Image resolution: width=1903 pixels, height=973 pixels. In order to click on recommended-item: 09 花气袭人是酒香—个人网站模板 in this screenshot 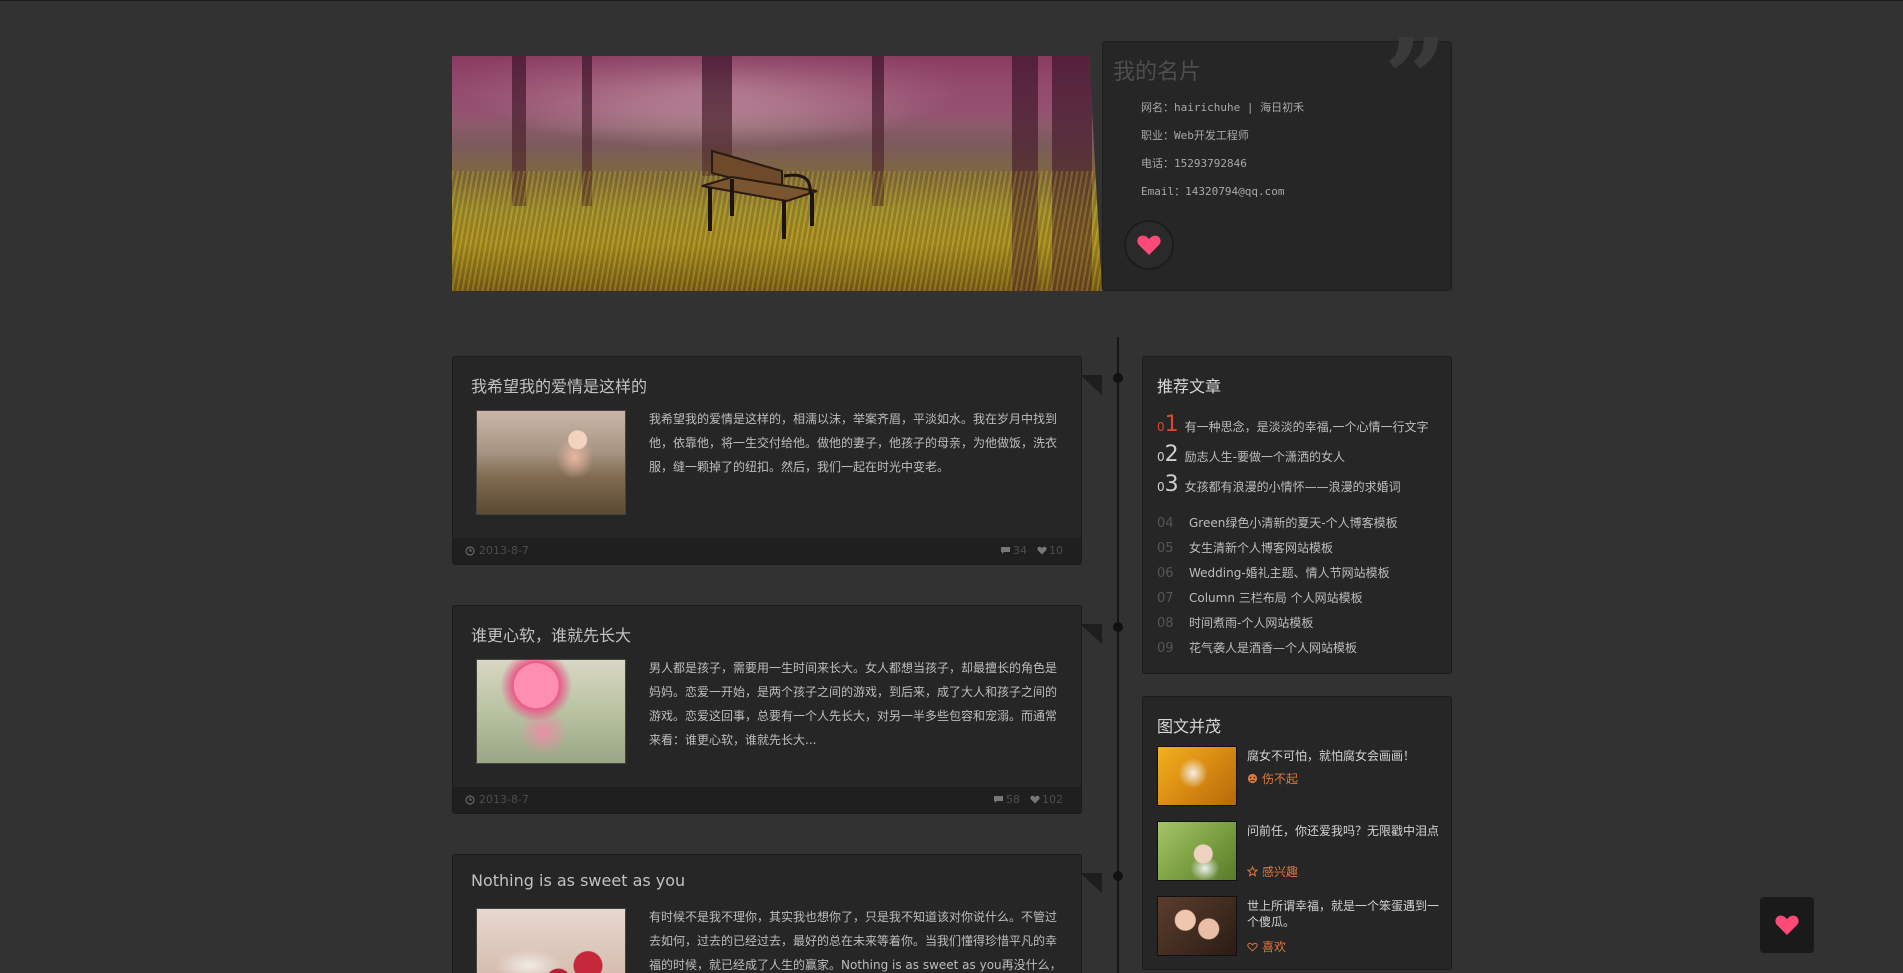, I will do `click(1257, 647)`.